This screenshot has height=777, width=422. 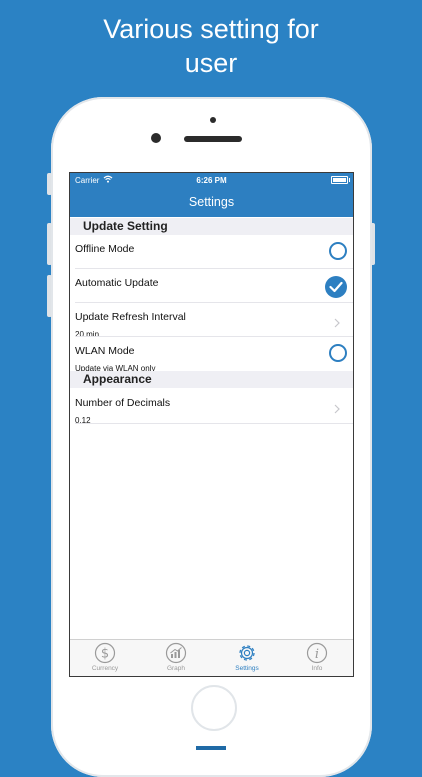 I want to click on headline-line-2: user, so click(x=211, y=63).